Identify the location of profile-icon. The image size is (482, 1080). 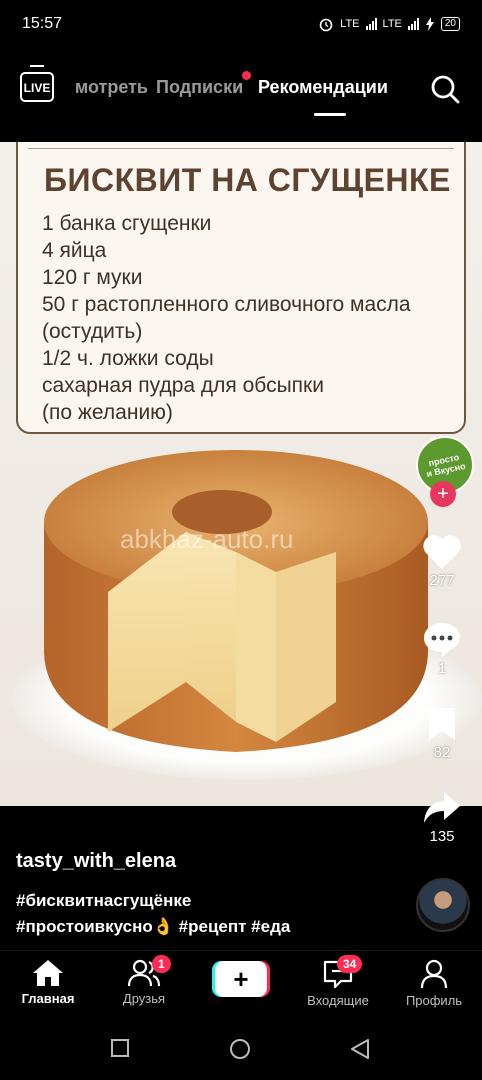
(434, 974).